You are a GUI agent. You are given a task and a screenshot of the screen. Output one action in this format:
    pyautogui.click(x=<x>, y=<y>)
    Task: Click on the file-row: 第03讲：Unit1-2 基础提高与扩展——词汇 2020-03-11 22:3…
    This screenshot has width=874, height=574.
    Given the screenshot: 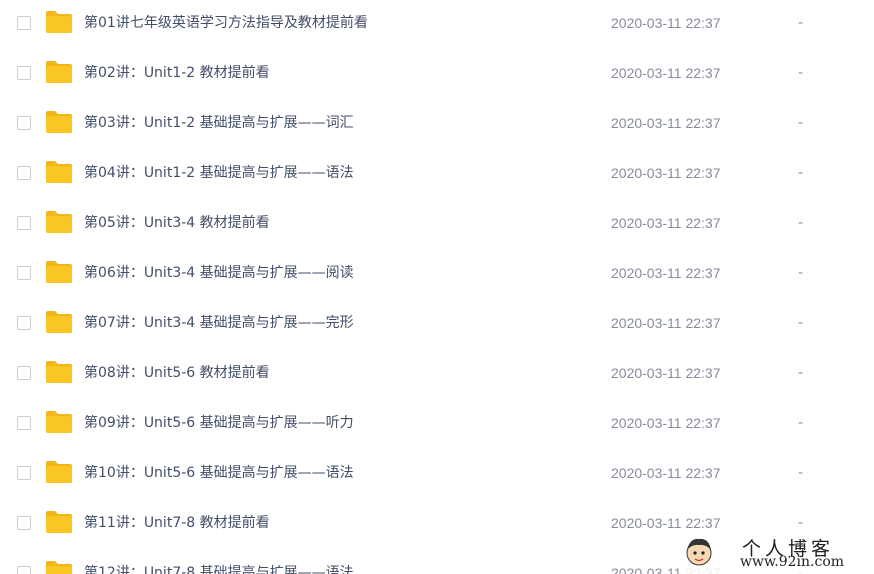 What is the action you would take?
    pyautogui.click(x=437, y=125)
    